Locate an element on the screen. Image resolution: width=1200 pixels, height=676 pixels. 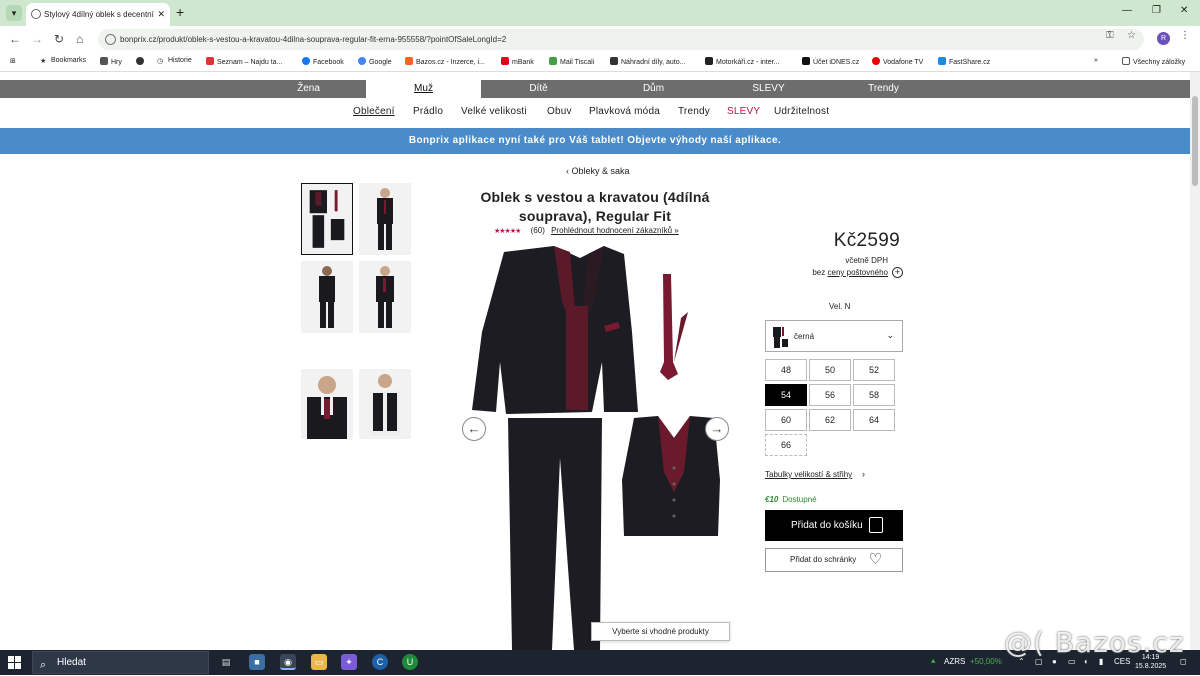
profile-avatar: R is located at coordinates (1163, 38).